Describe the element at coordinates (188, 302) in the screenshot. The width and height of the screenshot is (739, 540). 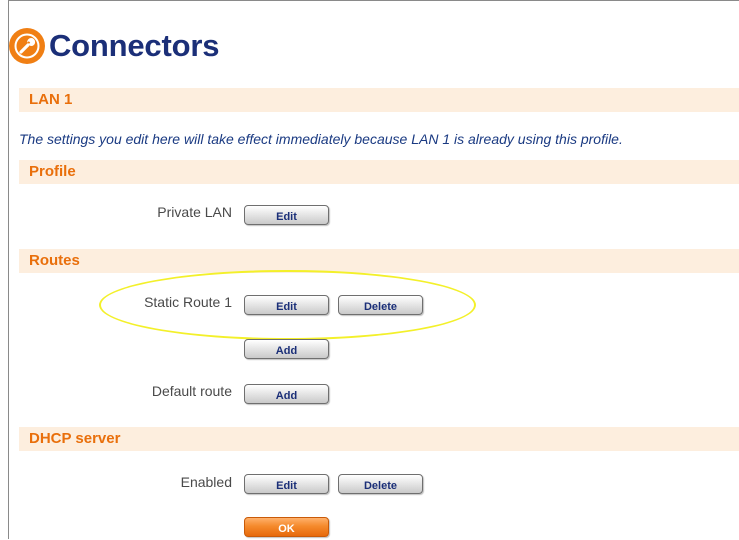
I see `static-route-label: Static Route 1` at that location.